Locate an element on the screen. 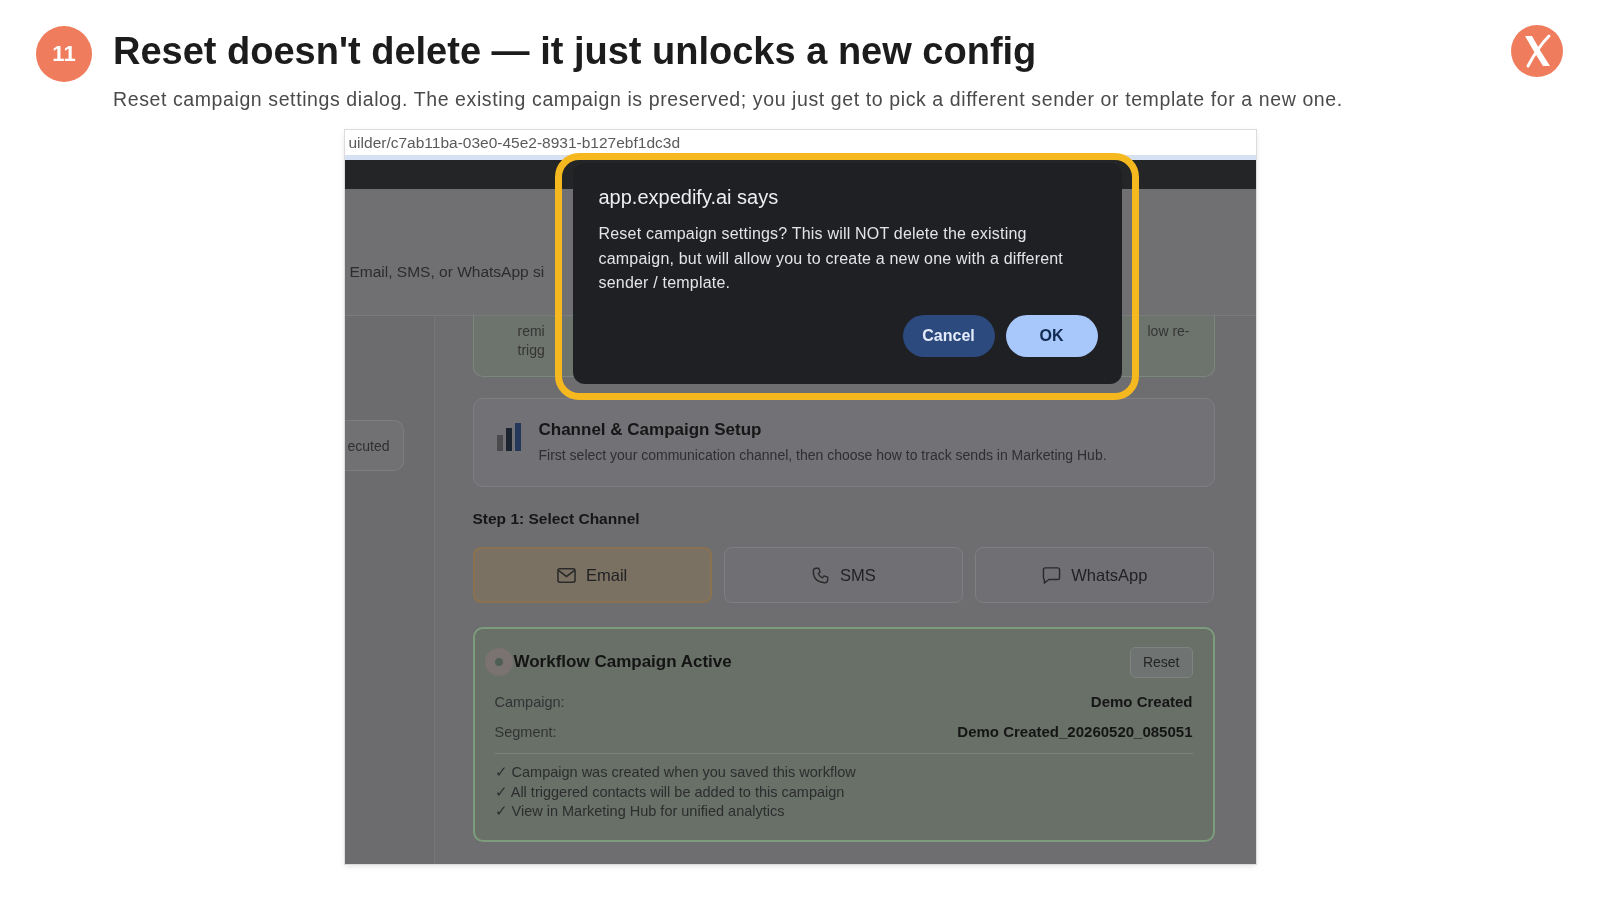 The height and width of the screenshot is (900, 1600). check-note: ✓ Campaign was created when you saved this workflow is located at coordinates (675, 772).